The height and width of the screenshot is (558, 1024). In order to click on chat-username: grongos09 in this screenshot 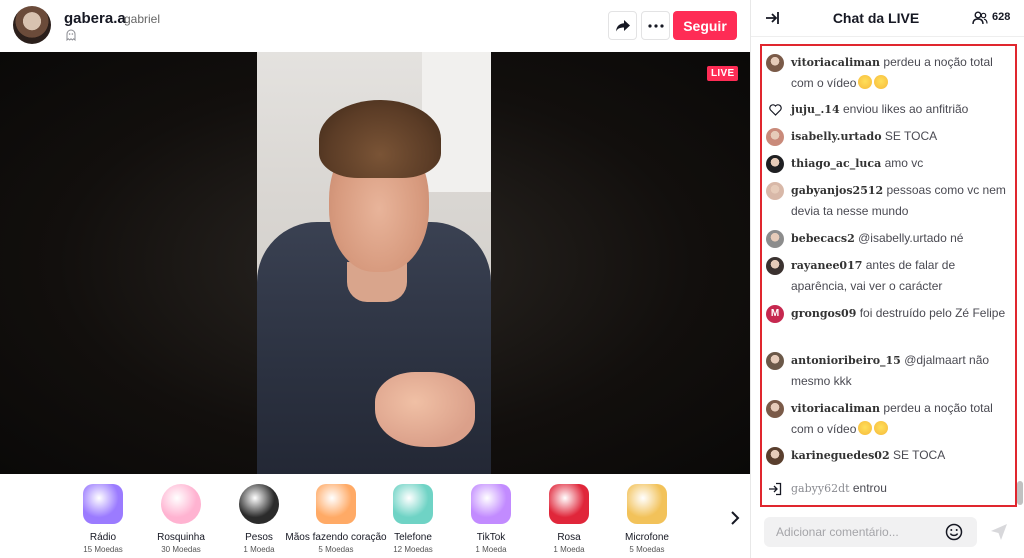, I will do `click(823, 313)`.